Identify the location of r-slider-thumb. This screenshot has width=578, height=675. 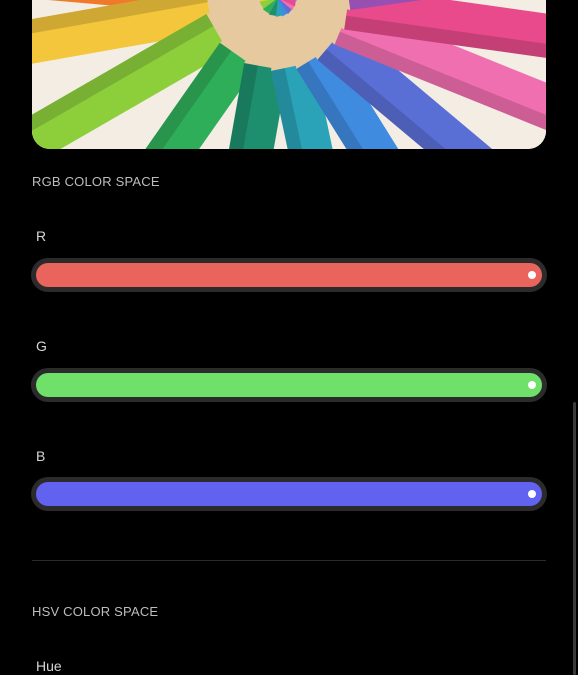
(532, 275).